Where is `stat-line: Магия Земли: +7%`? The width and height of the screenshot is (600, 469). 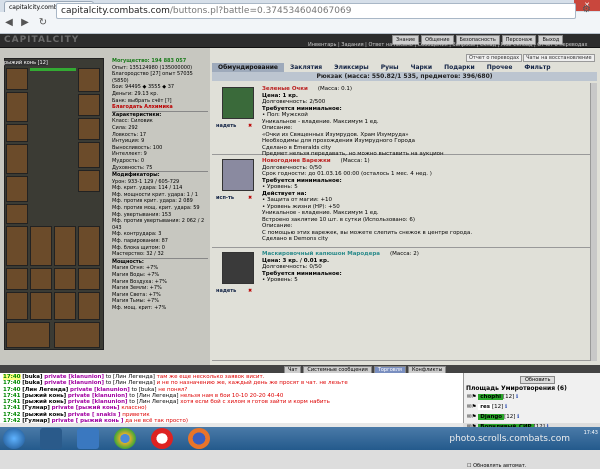
stat-line: Магия Земли: +7% is located at coordinates (137, 288).